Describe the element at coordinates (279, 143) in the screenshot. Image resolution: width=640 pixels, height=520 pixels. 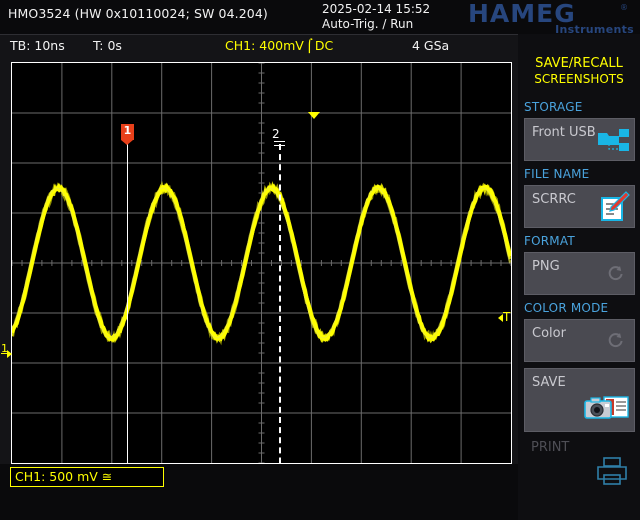
I see `cursor2-handle-icon` at that location.